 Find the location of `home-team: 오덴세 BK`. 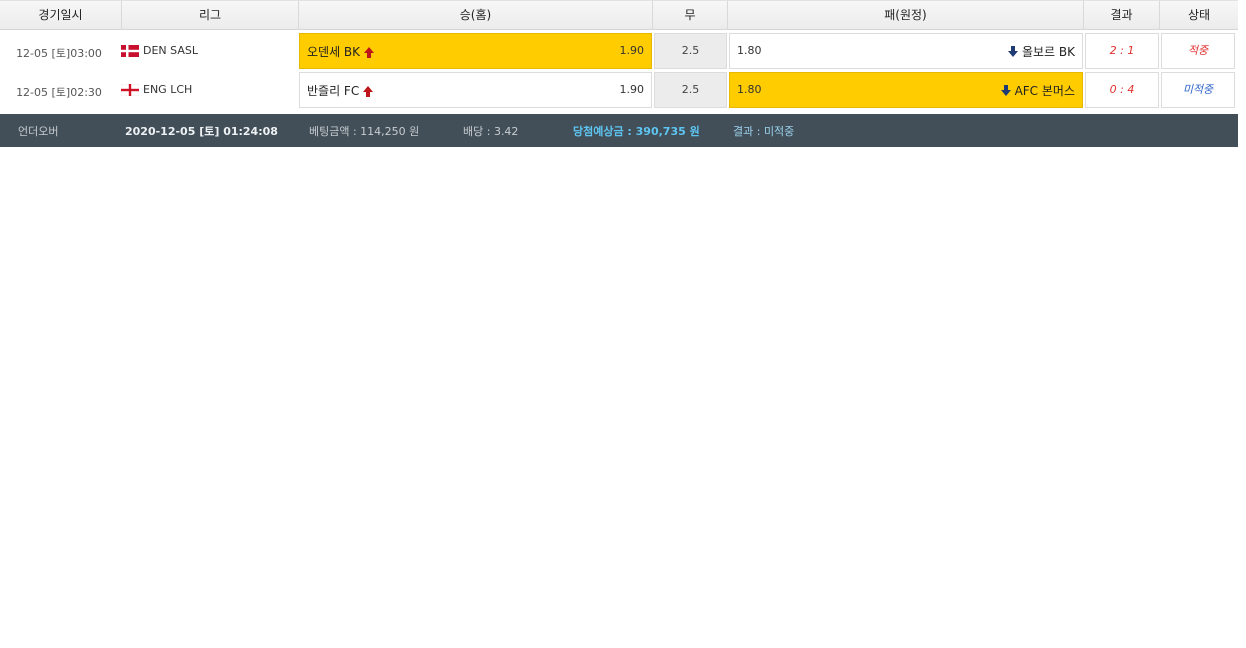

home-team: 오덴세 BK is located at coordinates (341, 51).